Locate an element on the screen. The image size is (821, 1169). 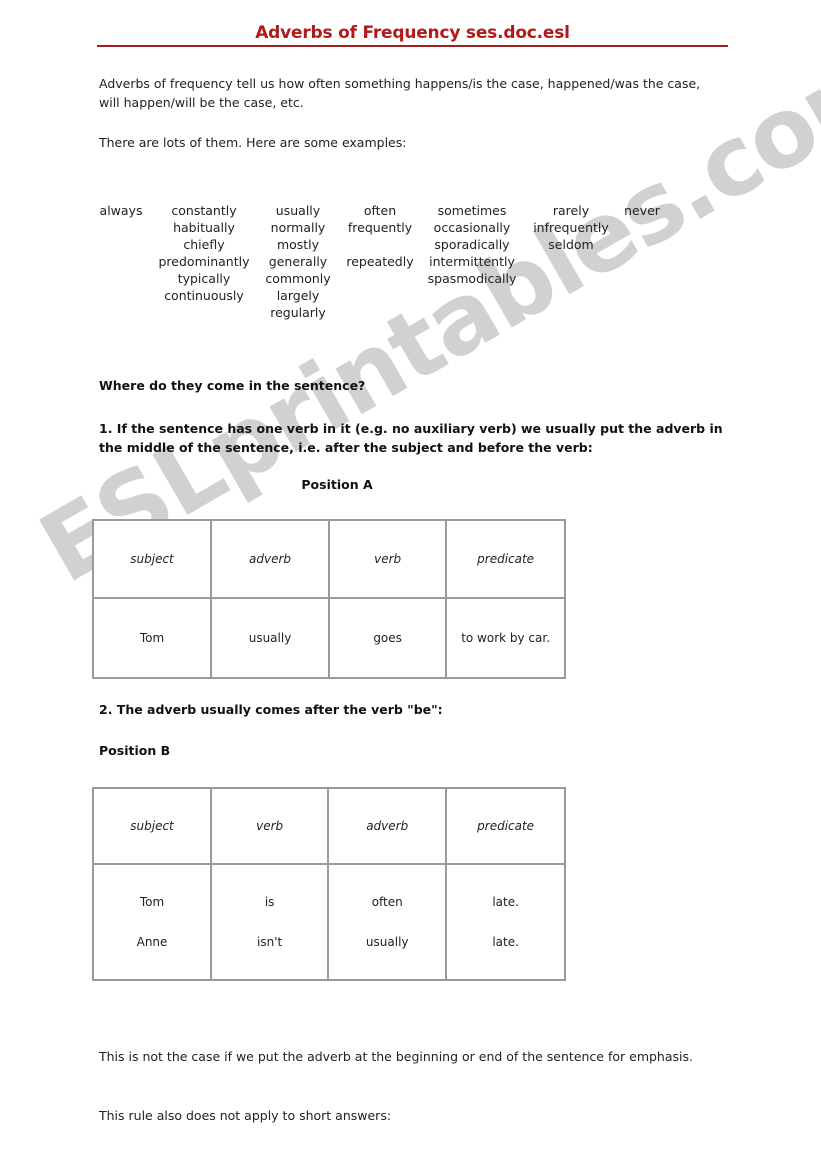
always-column: always is located at coordinates (121, 210).